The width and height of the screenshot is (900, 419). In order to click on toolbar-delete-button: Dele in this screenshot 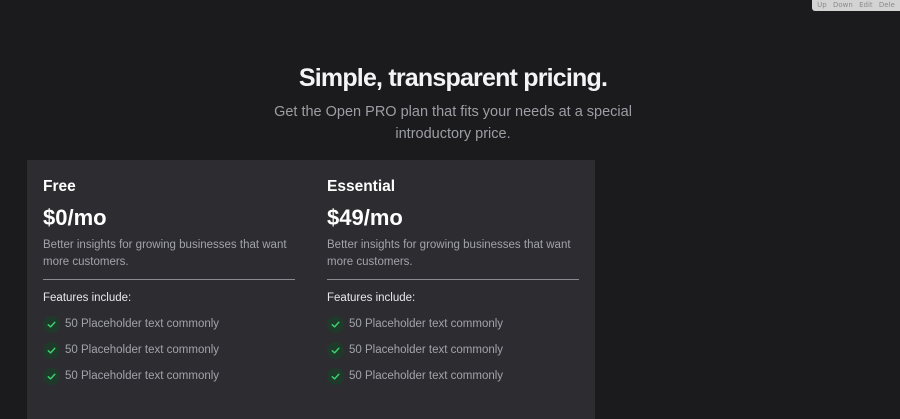, I will do `click(887, 5)`.